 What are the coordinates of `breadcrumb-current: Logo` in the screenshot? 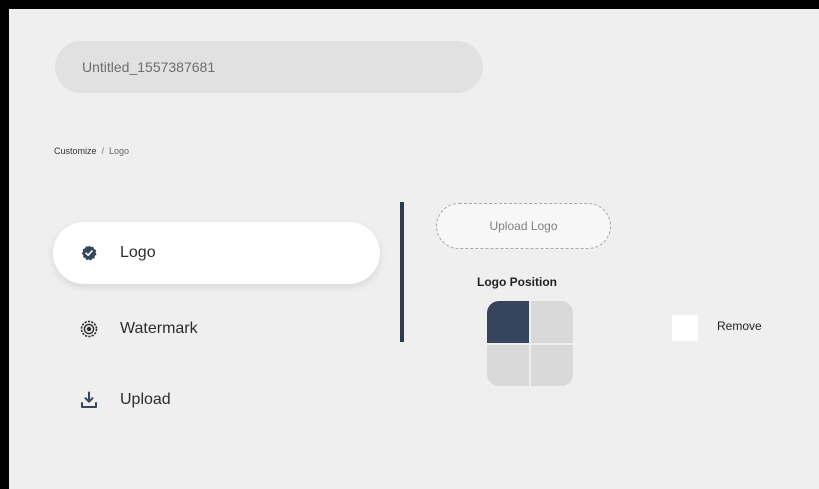 It's located at (119, 151).